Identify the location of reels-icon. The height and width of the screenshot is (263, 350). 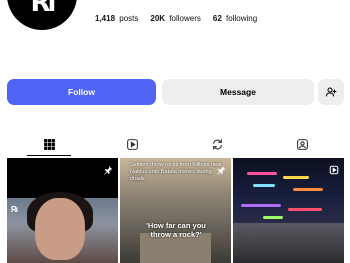
(132, 144).